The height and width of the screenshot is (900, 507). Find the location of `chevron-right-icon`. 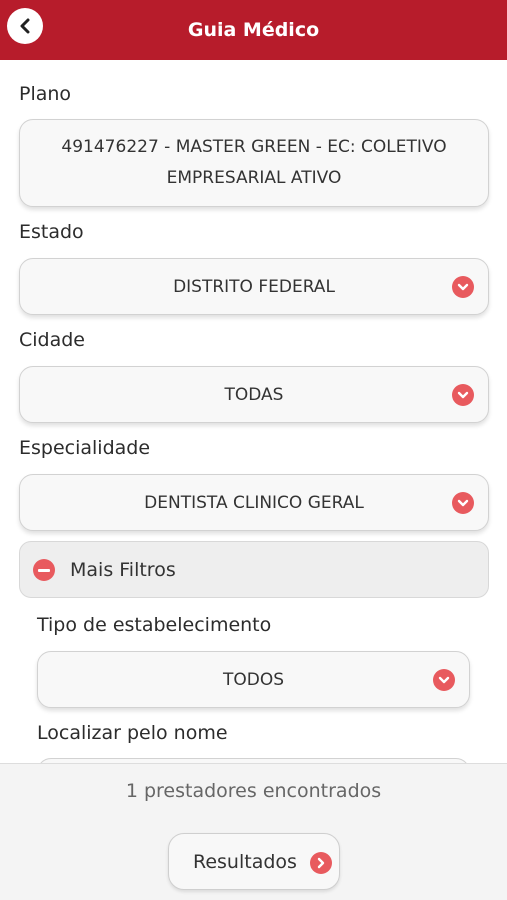

chevron-right-icon is located at coordinates (321, 863).